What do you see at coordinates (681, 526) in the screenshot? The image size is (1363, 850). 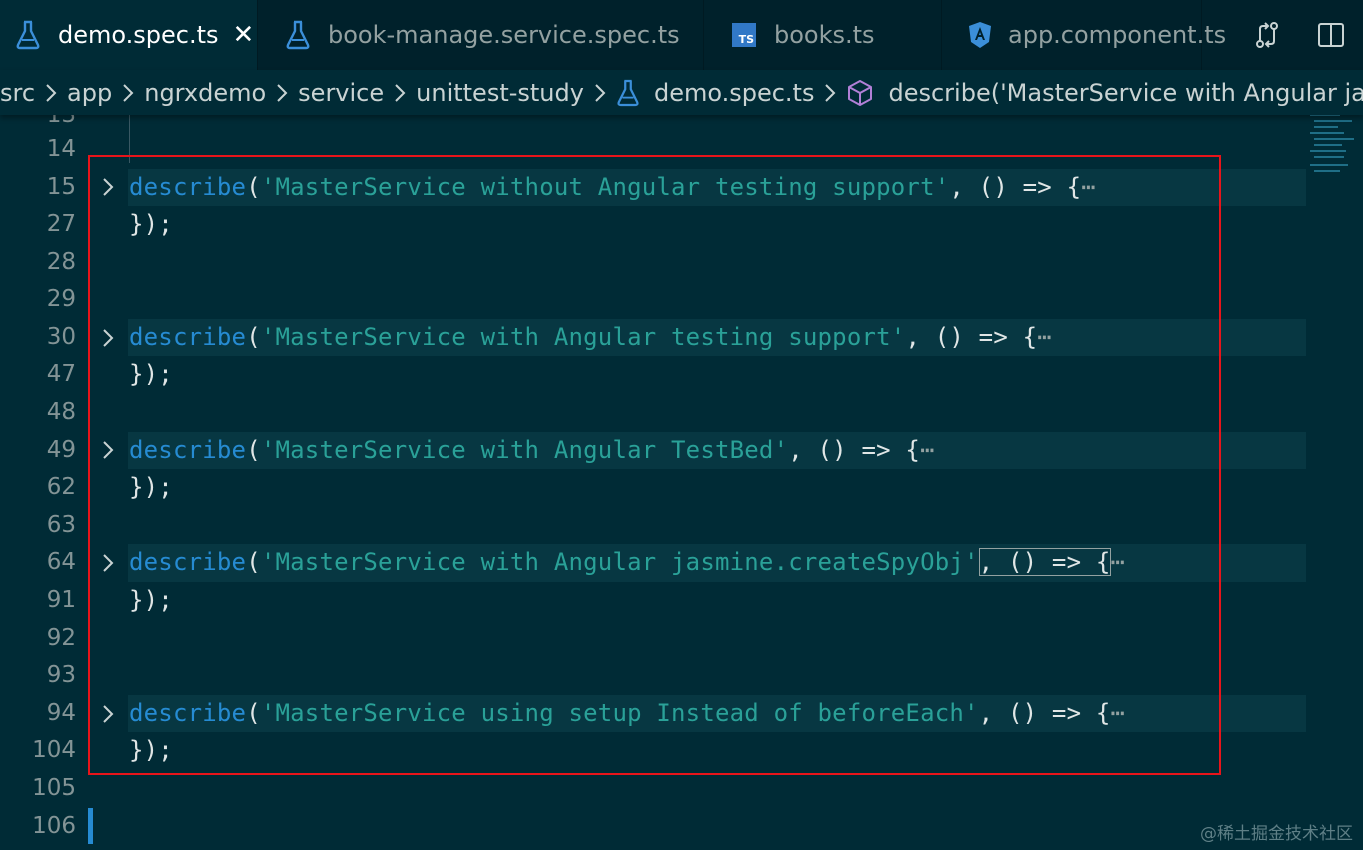 I see `code-line: 63` at bounding box center [681, 526].